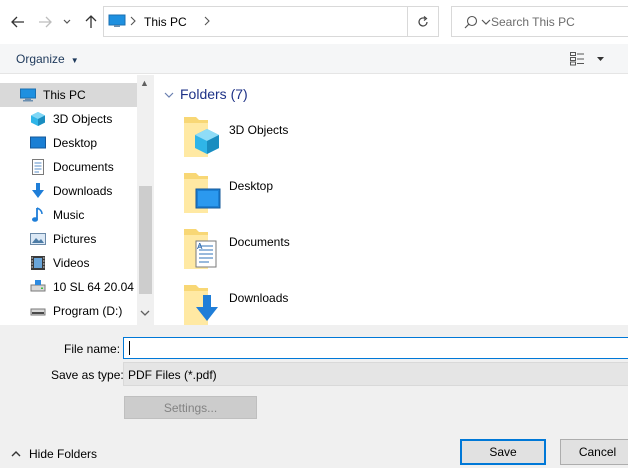 This screenshot has width=628, height=468. I want to click on folder-desktop-icon, so click(202, 194).